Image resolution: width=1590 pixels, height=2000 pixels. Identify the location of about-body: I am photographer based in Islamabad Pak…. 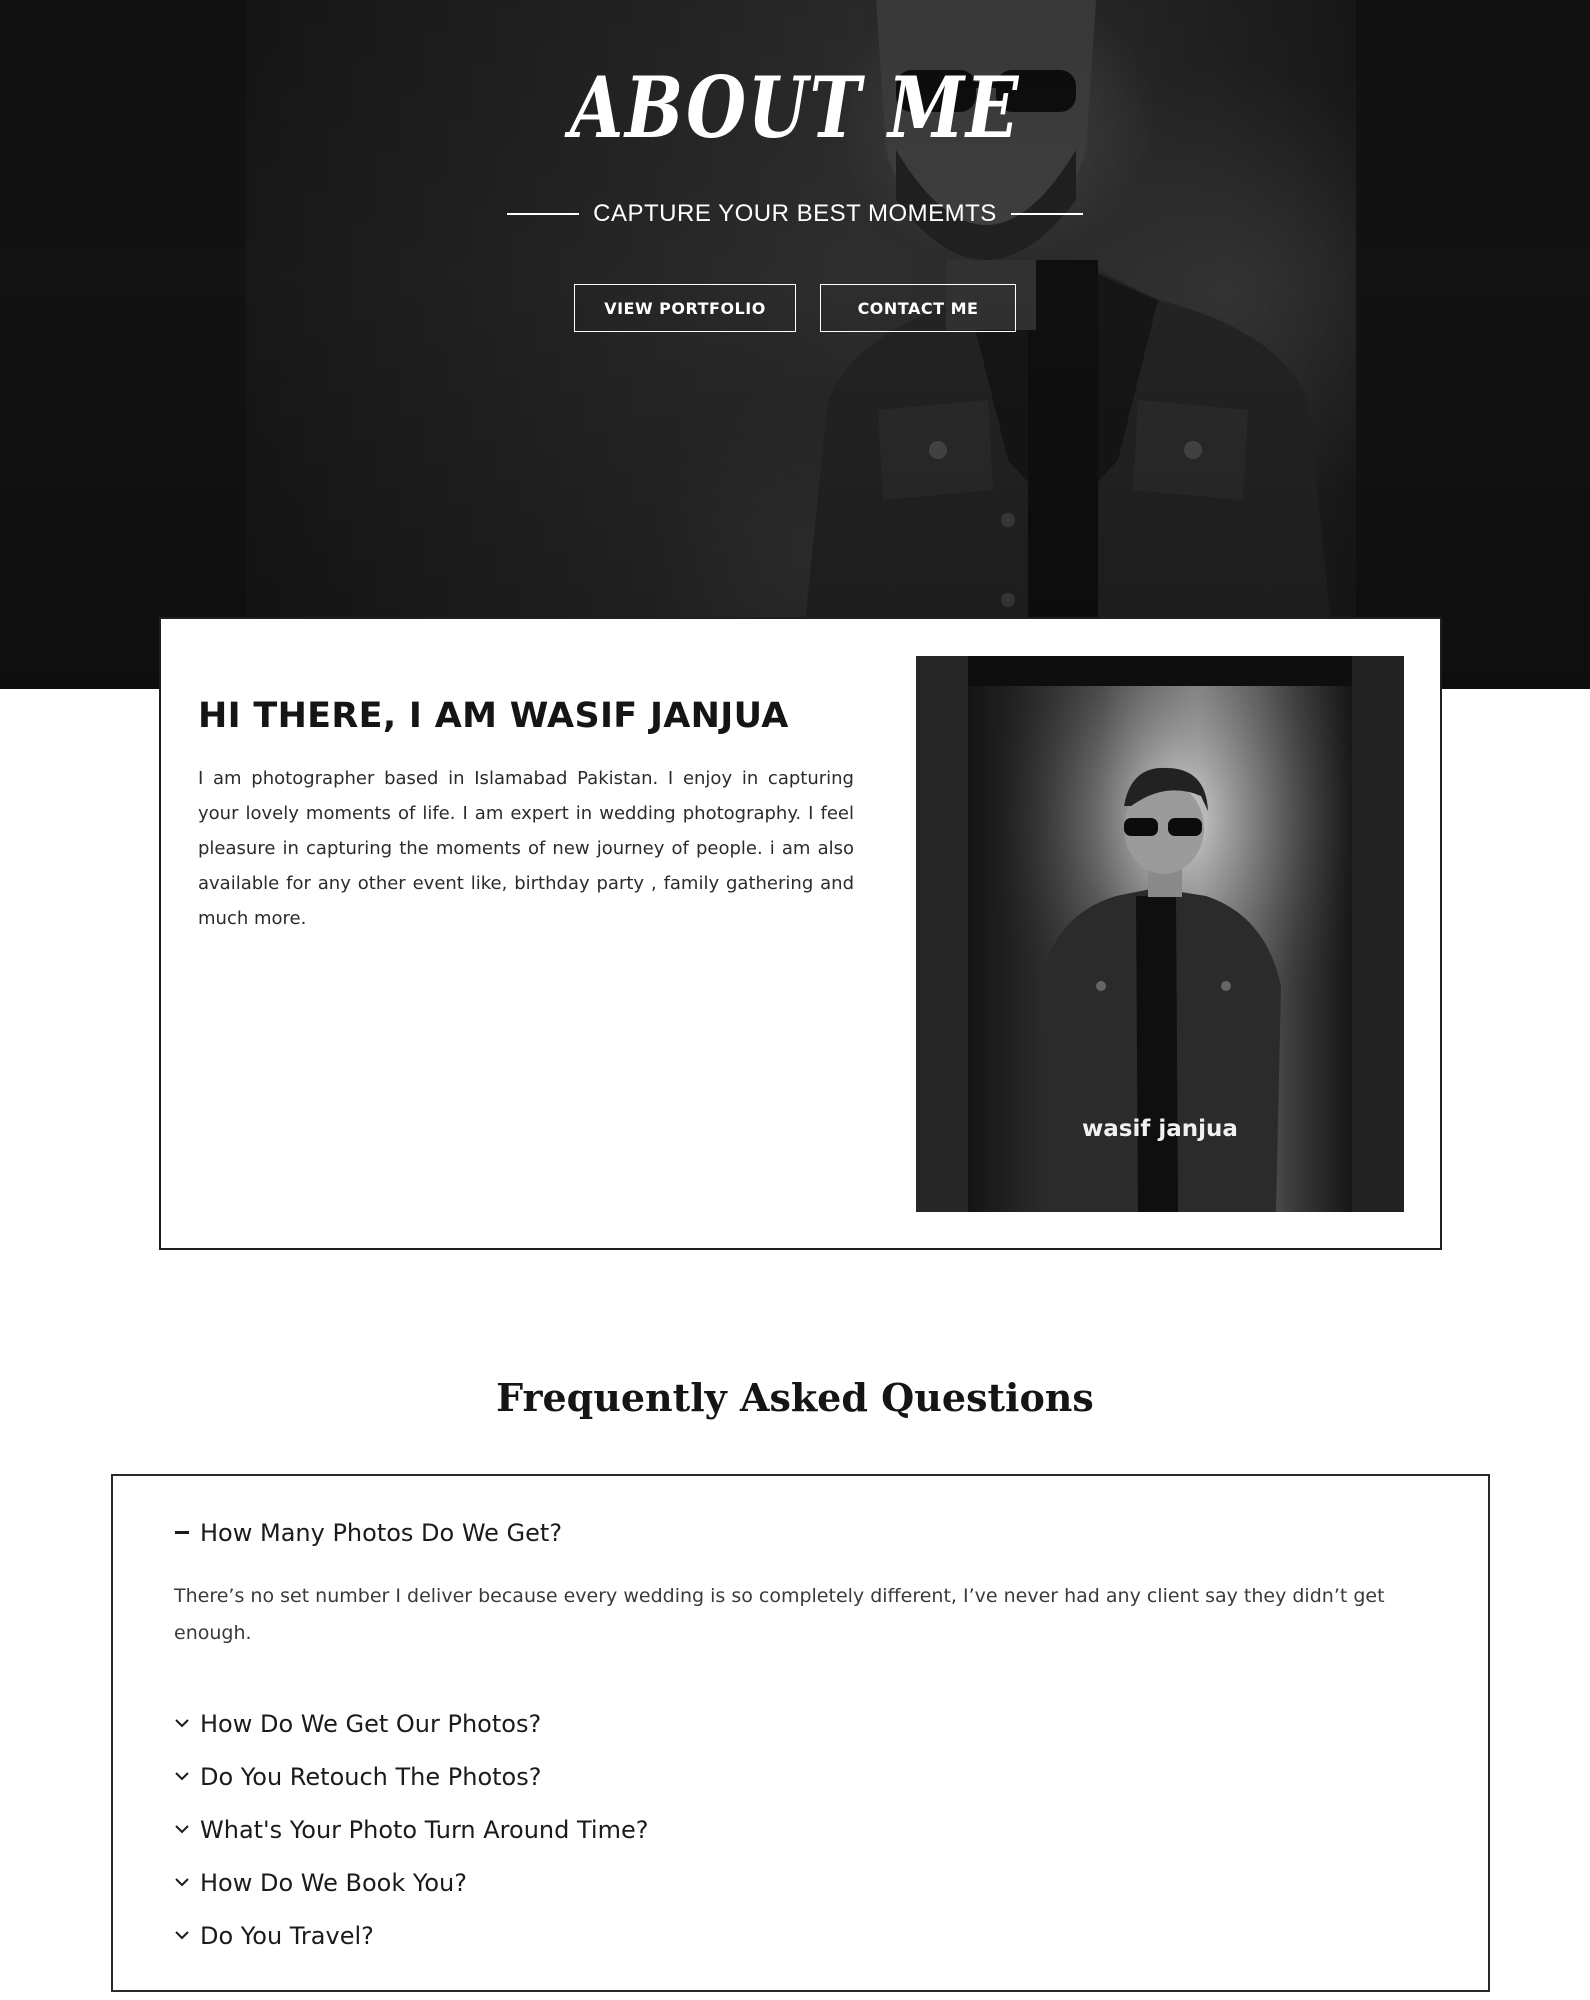
(526, 848).